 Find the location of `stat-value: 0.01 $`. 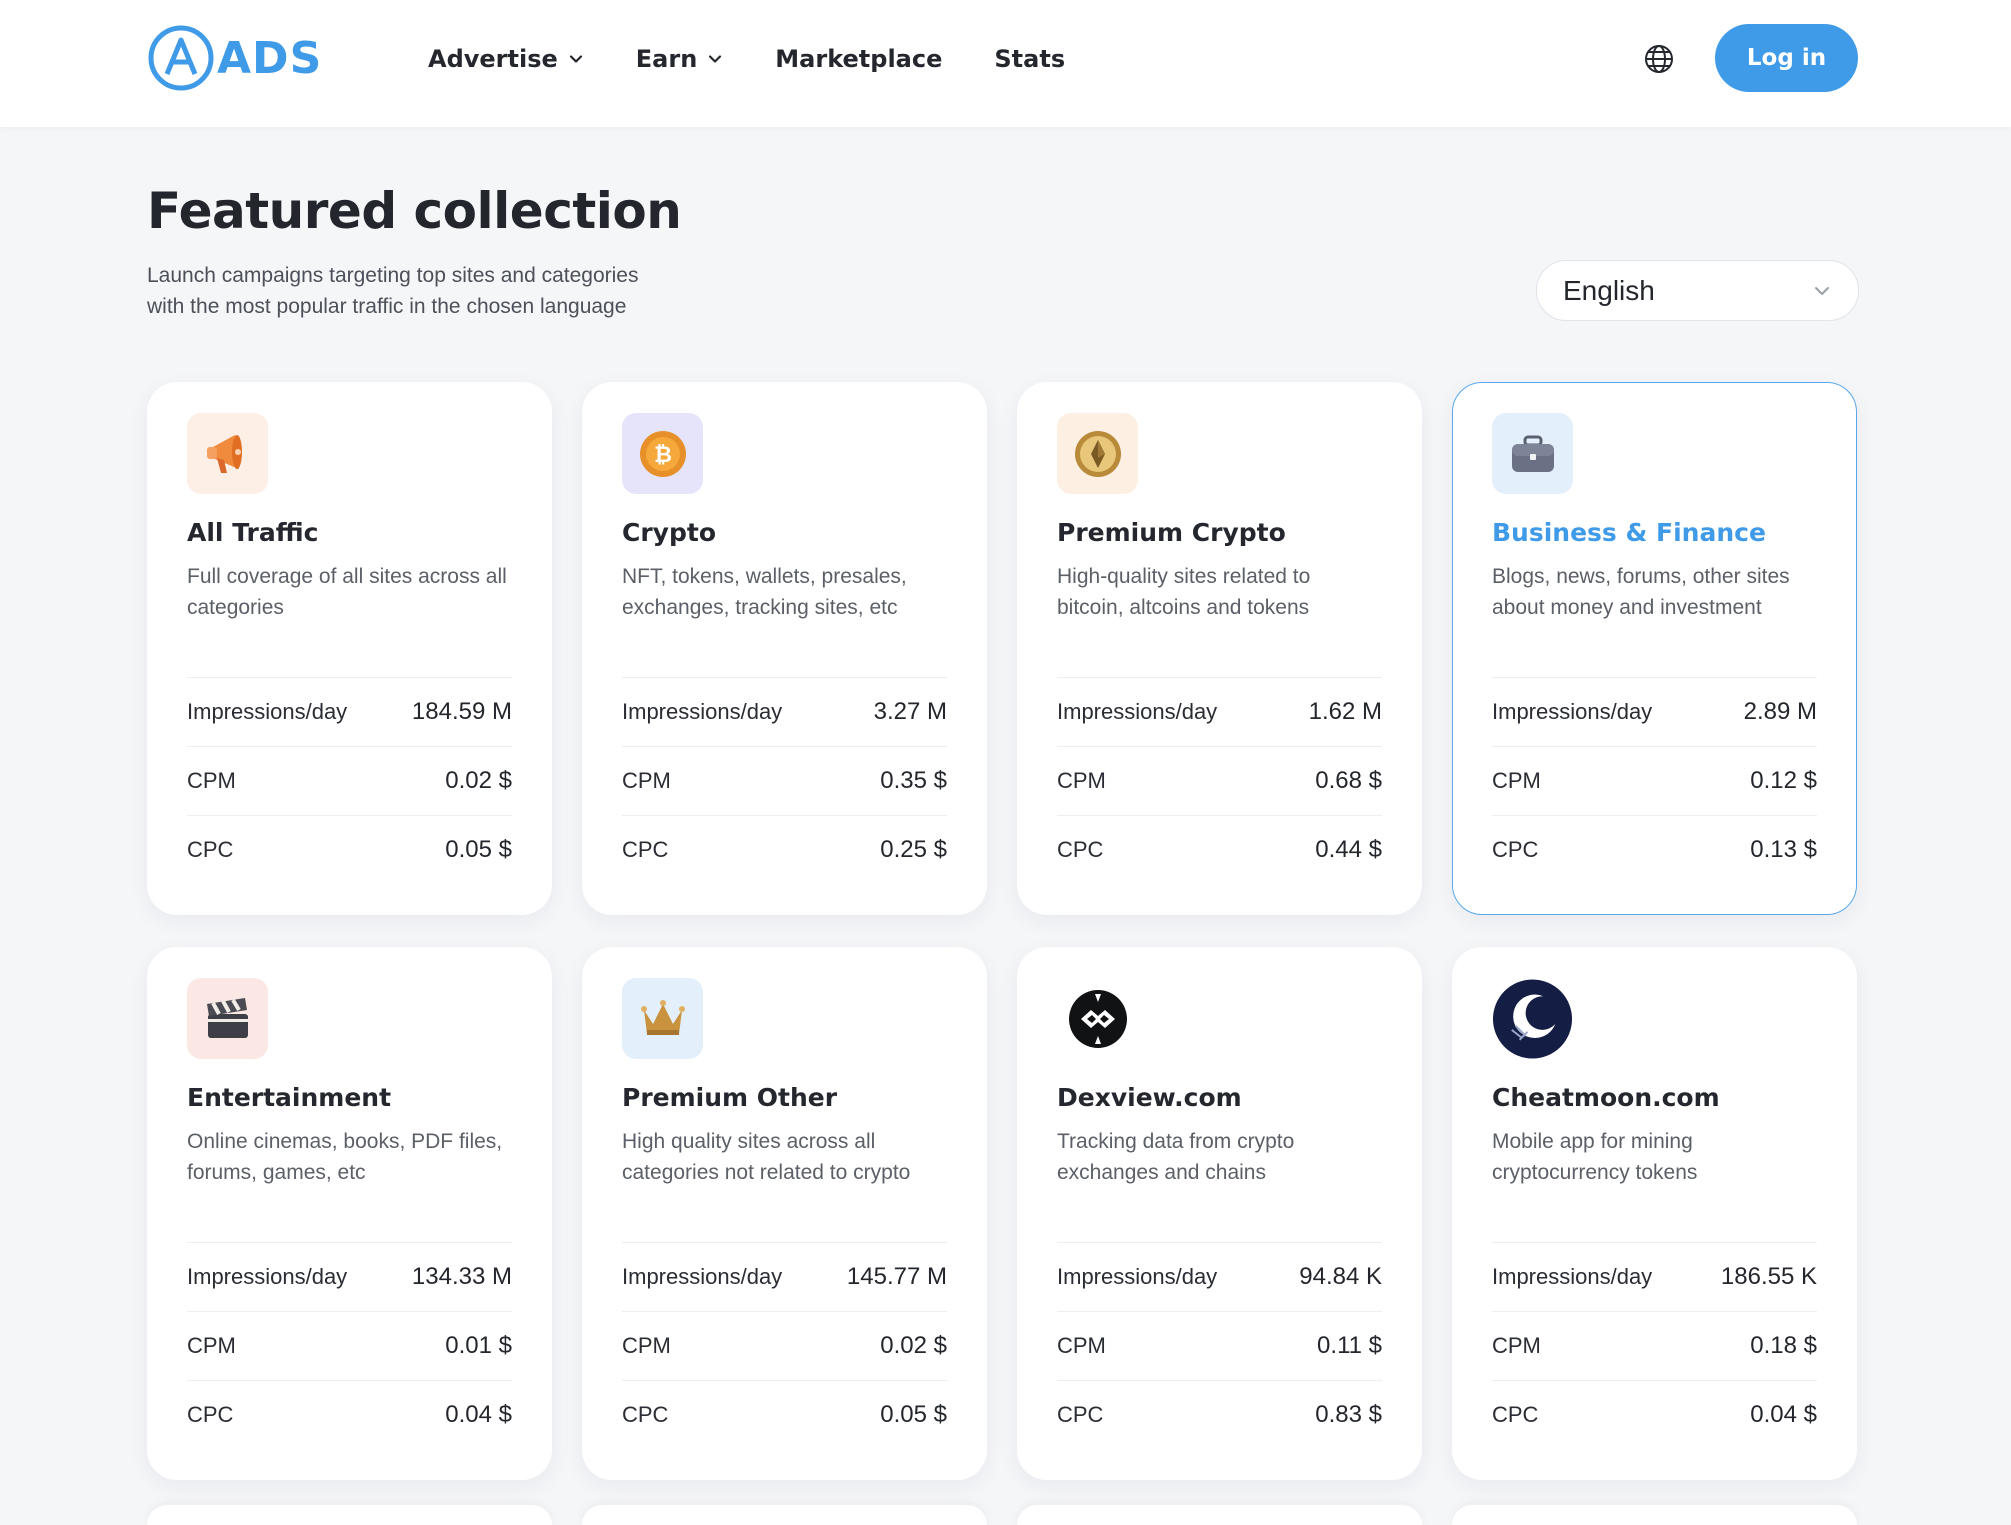

stat-value: 0.01 $ is located at coordinates (478, 1345).